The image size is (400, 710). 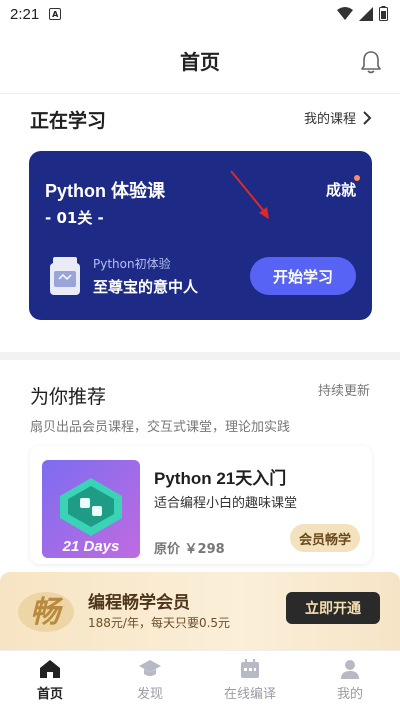 I want to click on my-courses-link: 我的课程, so click(x=338, y=117).